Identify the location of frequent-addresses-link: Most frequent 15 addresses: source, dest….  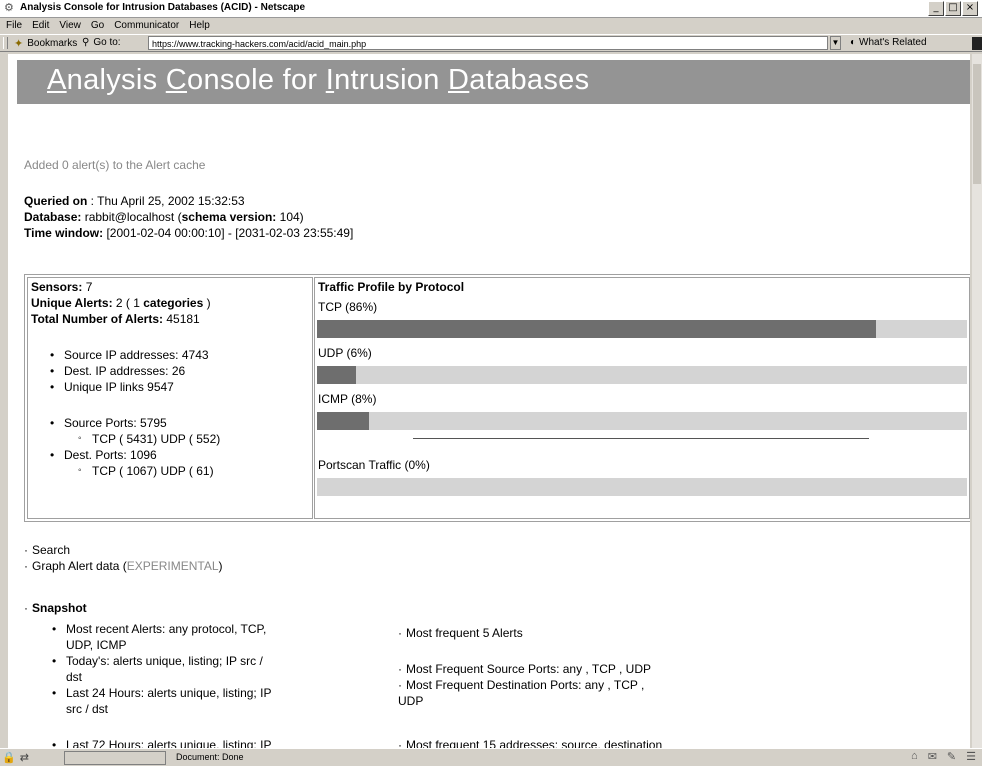
(534, 743).